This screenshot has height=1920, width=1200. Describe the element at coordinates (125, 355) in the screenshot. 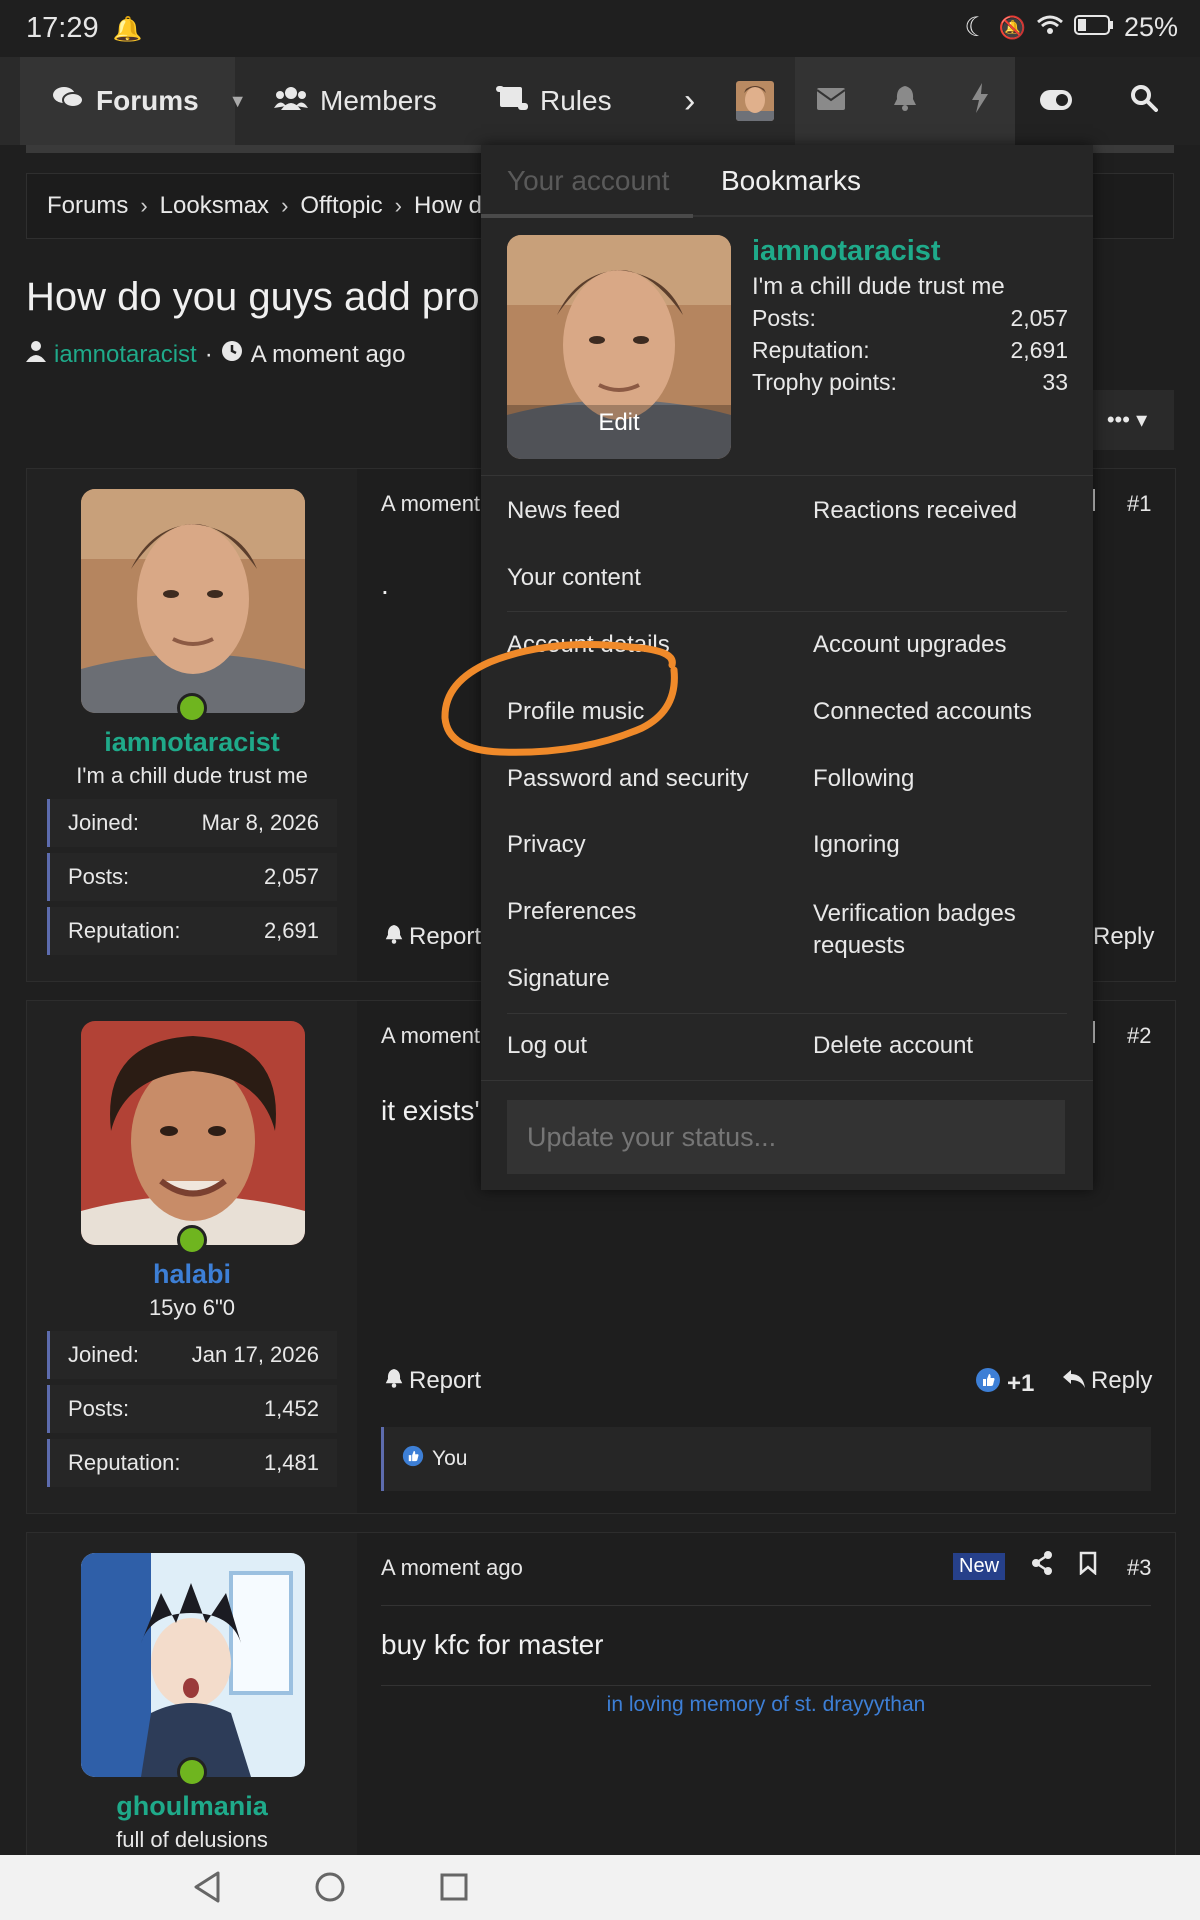

I see `thread-author-link: iamnotaracist` at that location.